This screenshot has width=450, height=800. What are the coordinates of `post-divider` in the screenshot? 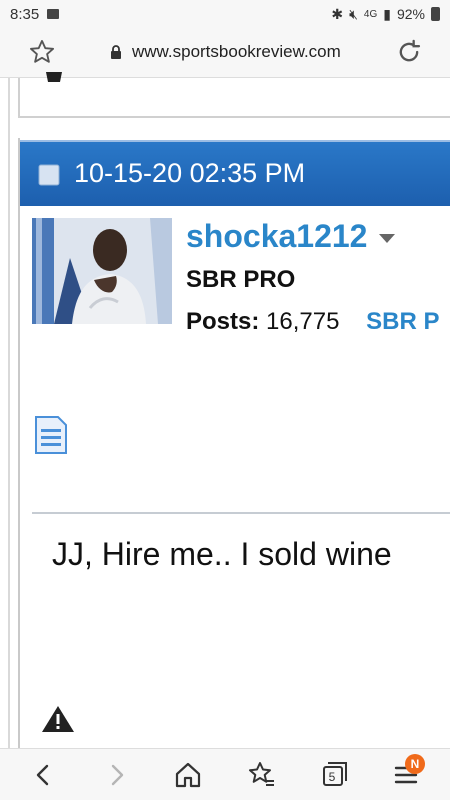 It's located at (241, 513).